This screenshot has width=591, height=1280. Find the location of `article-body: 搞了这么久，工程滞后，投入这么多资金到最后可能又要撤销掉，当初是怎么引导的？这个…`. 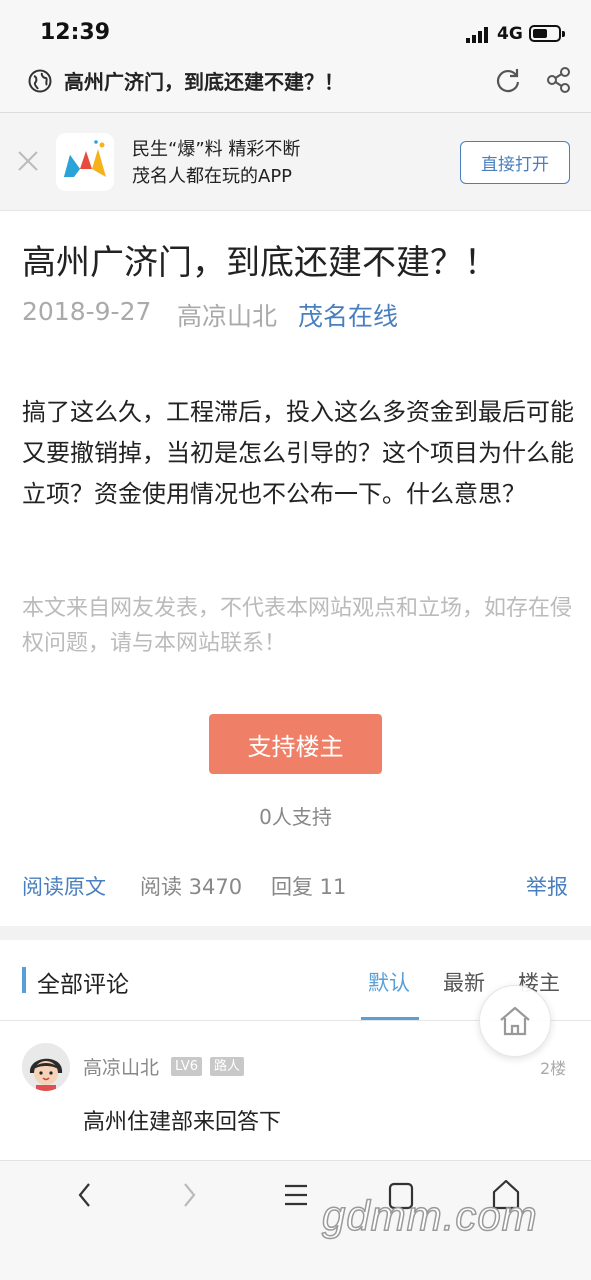

article-body: 搞了这么久，工程滞后，投入这么多资金到最后可能又要撤销掉，当初是怎么引导的？这个… is located at coordinates (298, 453).